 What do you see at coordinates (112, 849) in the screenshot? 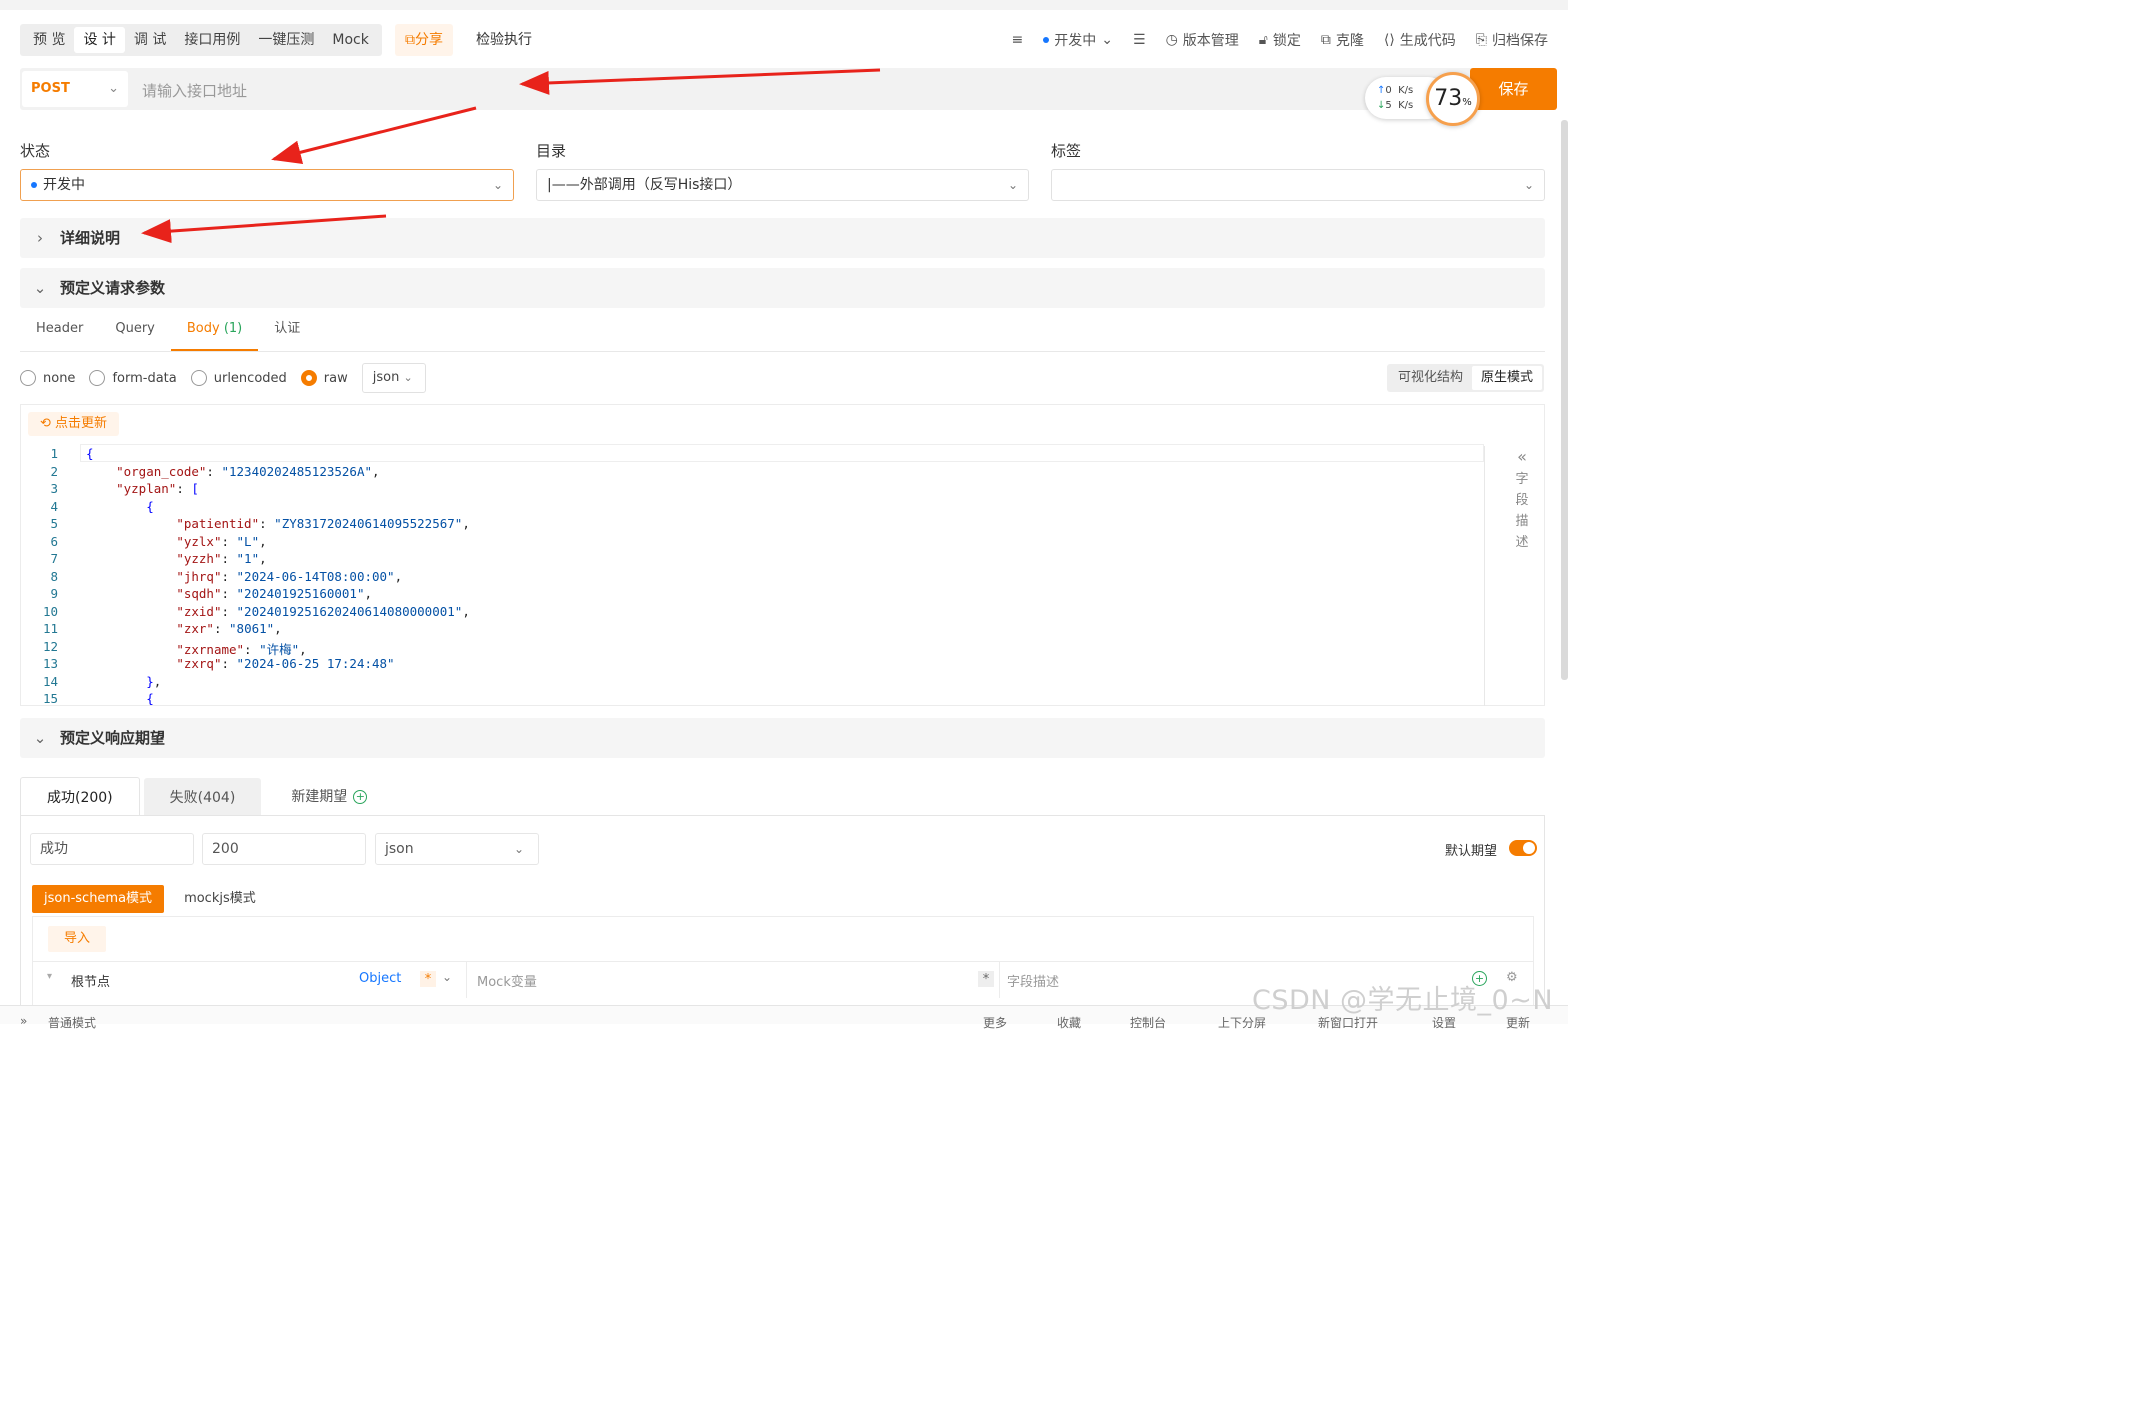
I see `expectation-name-input: 成功` at bounding box center [112, 849].